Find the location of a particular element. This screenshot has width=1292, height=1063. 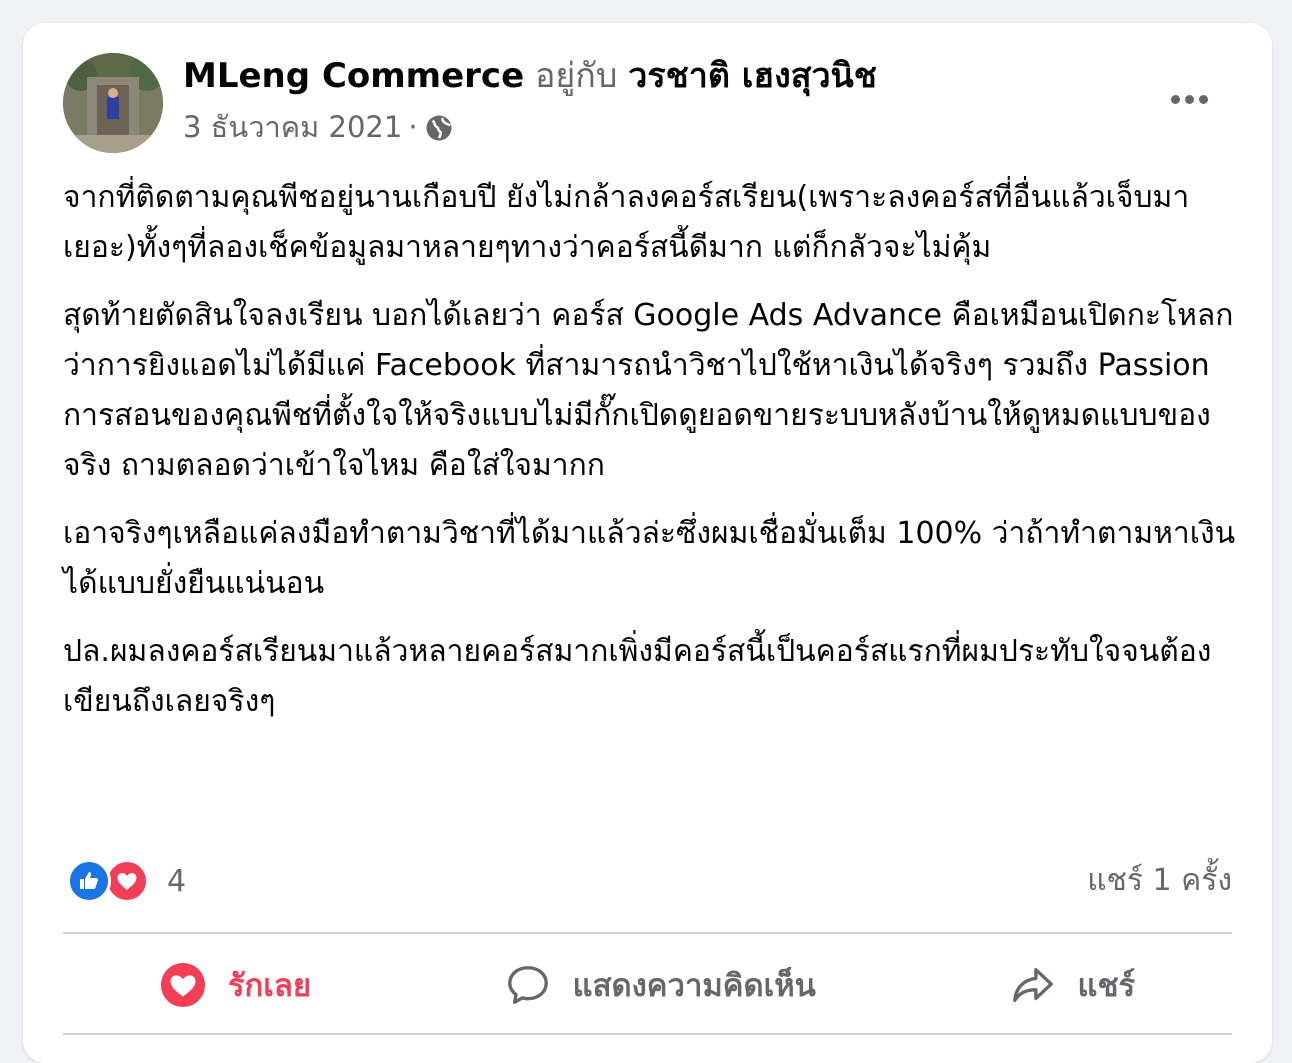

post-meta: 3 ธันวาคม 2021 · is located at coordinates (318, 127).